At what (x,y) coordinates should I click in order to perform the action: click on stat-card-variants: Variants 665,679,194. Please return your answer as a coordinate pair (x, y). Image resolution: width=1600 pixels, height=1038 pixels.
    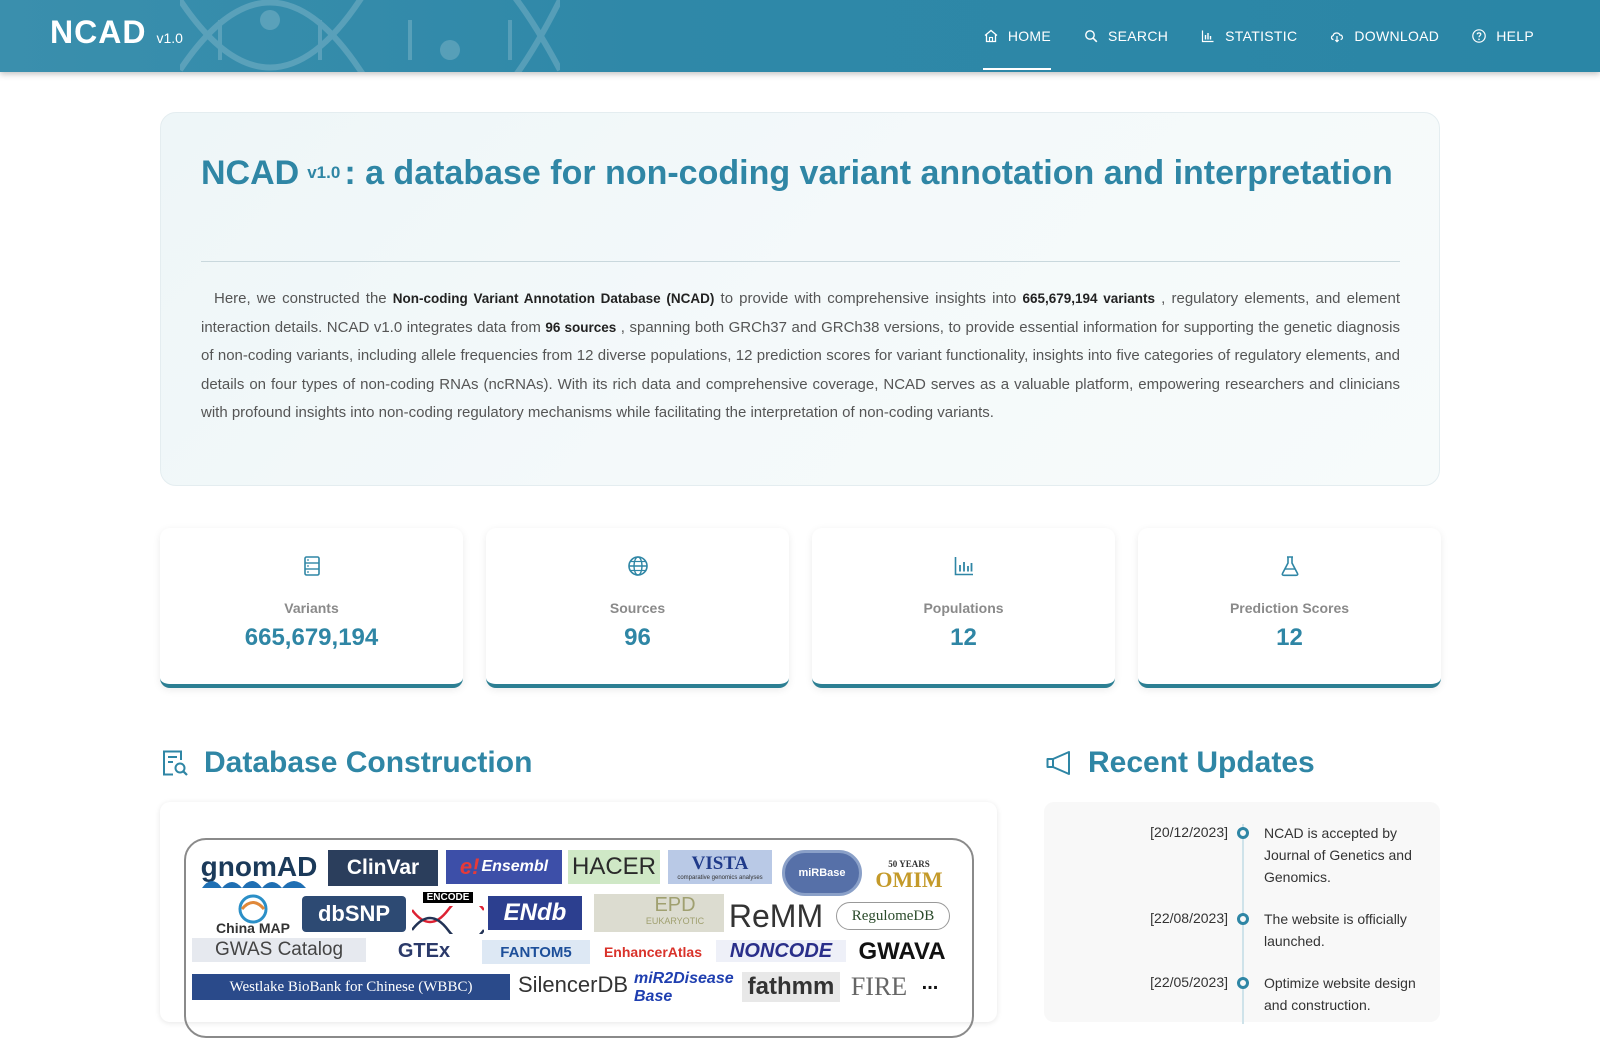
    Looking at the image, I should click on (311, 608).